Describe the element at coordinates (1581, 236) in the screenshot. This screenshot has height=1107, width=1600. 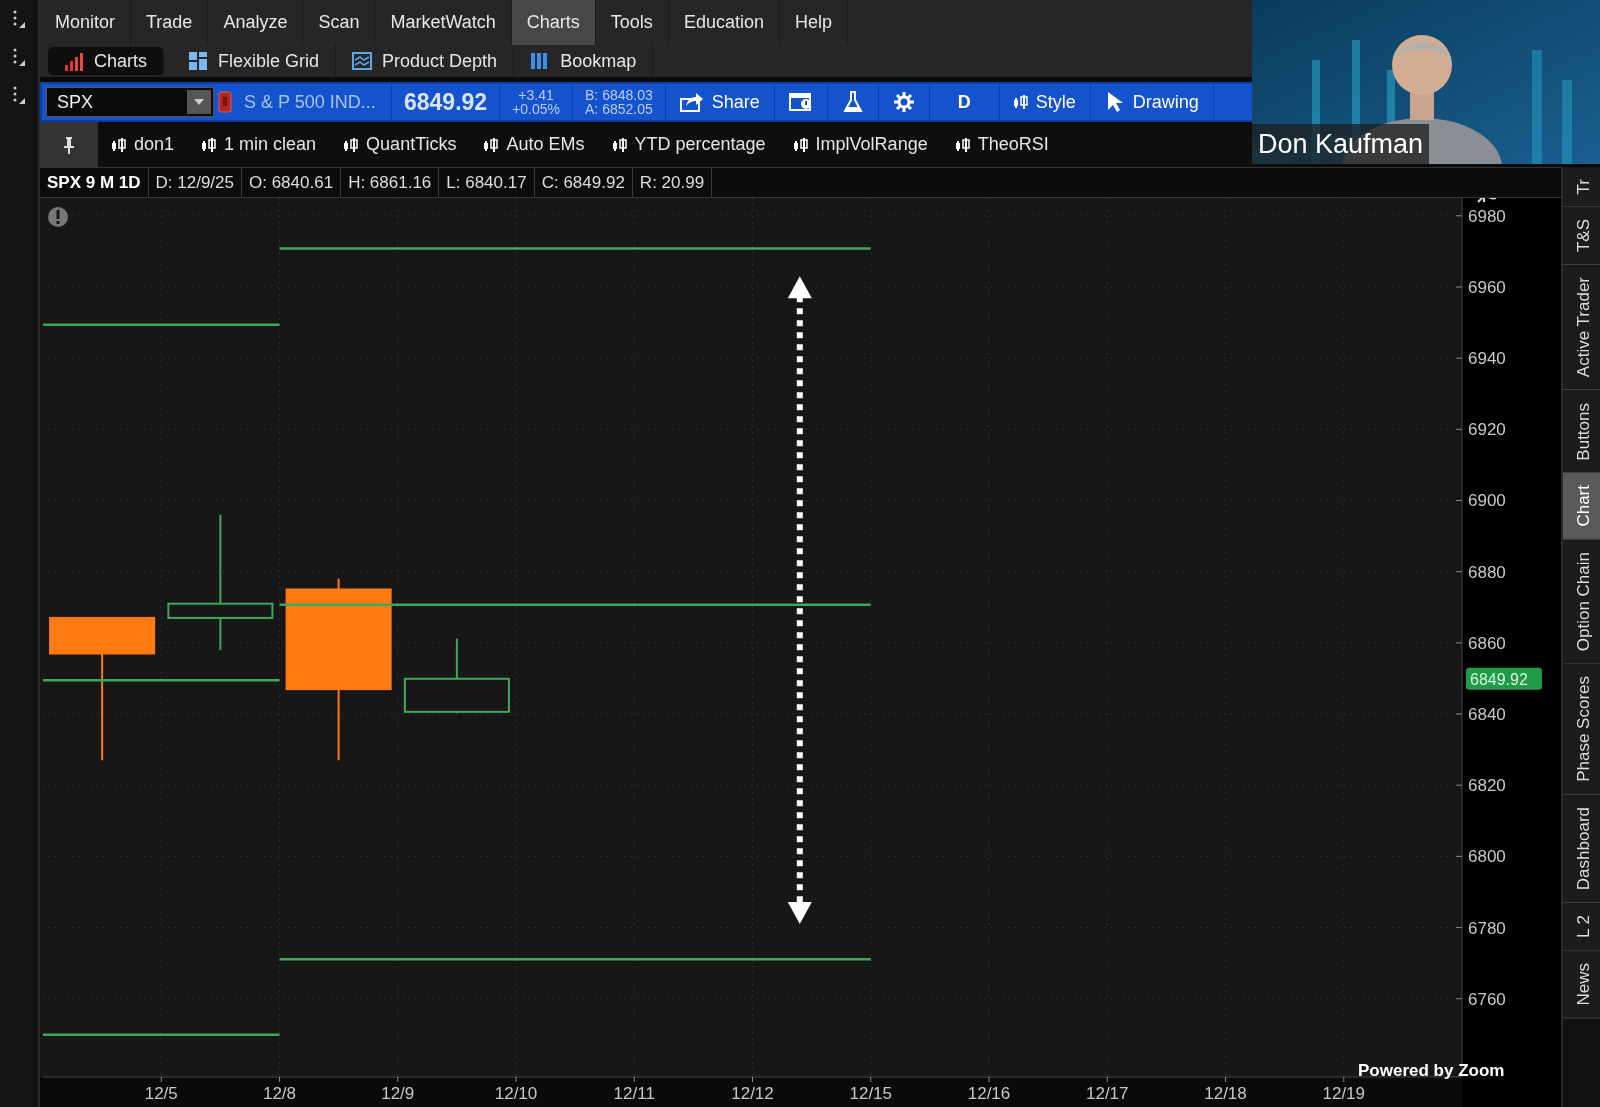
I see `side-tab: T&S` at that location.